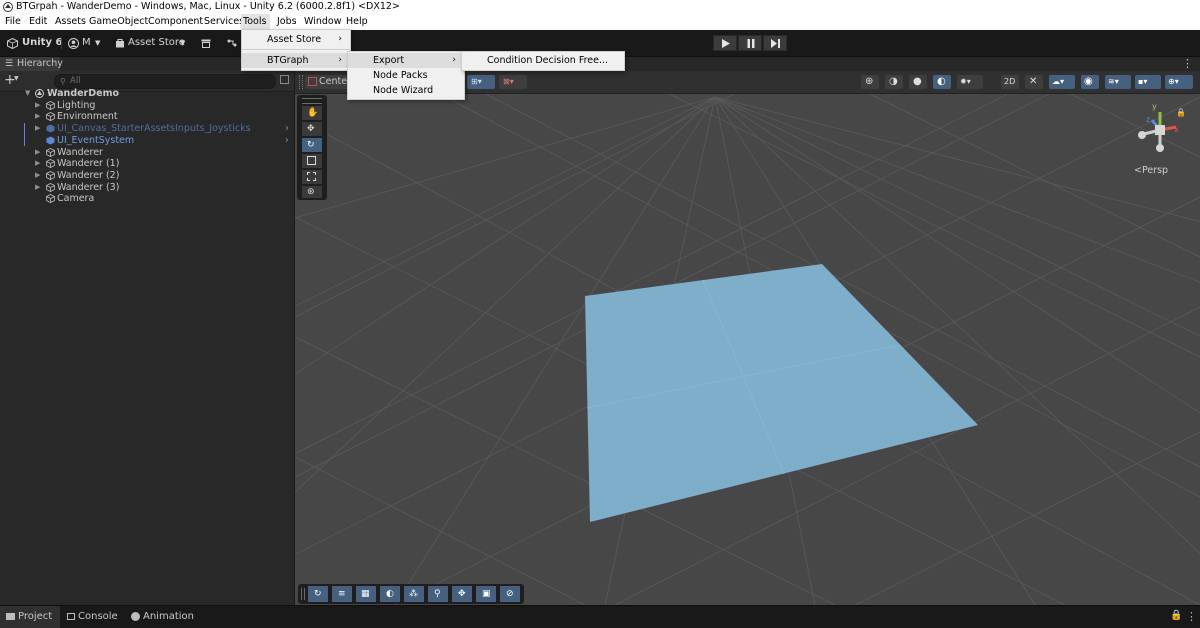 The height and width of the screenshot is (628, 1200). Describe the element at coordinates (165, 81) in the screenshot. I see `search-field: ⚲ All` at that location.